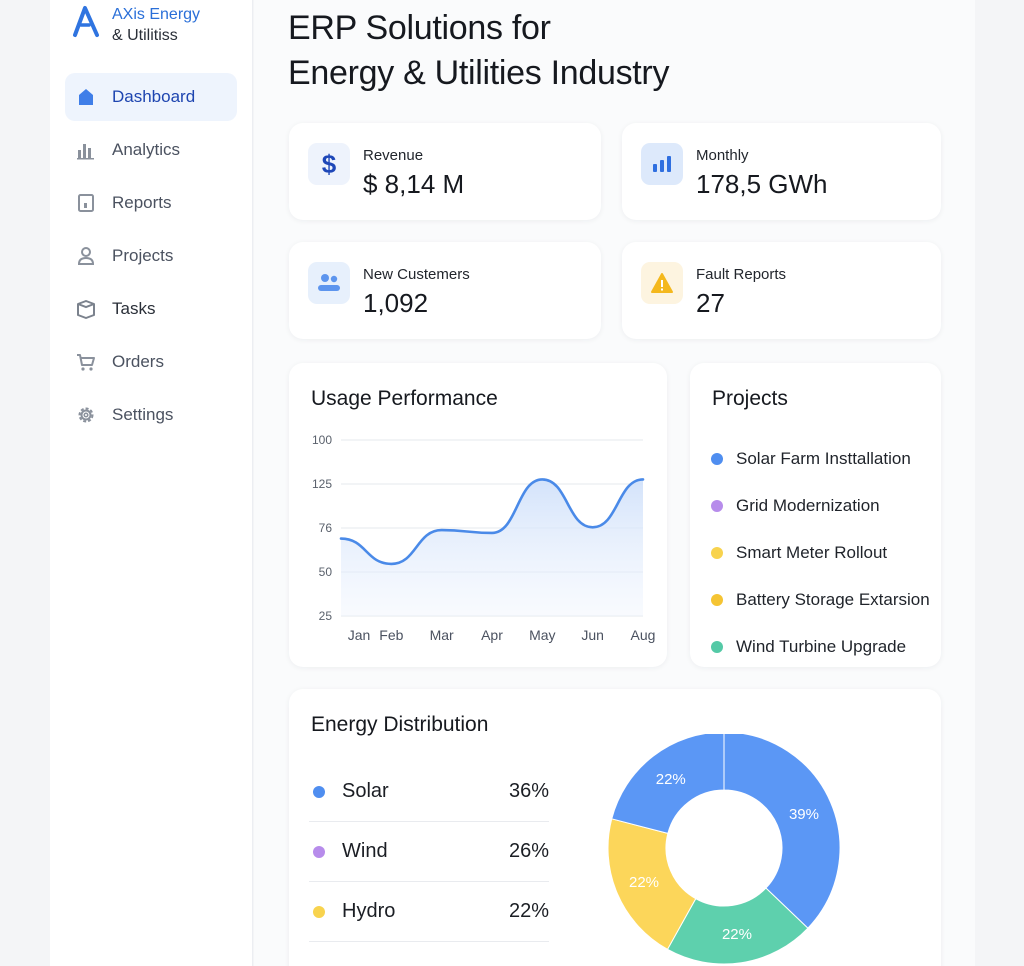  What do you see at coordinates (400, 724) in the screenshot?
I see `card-title: Energy Distribution` at bounding box center [400, 724].